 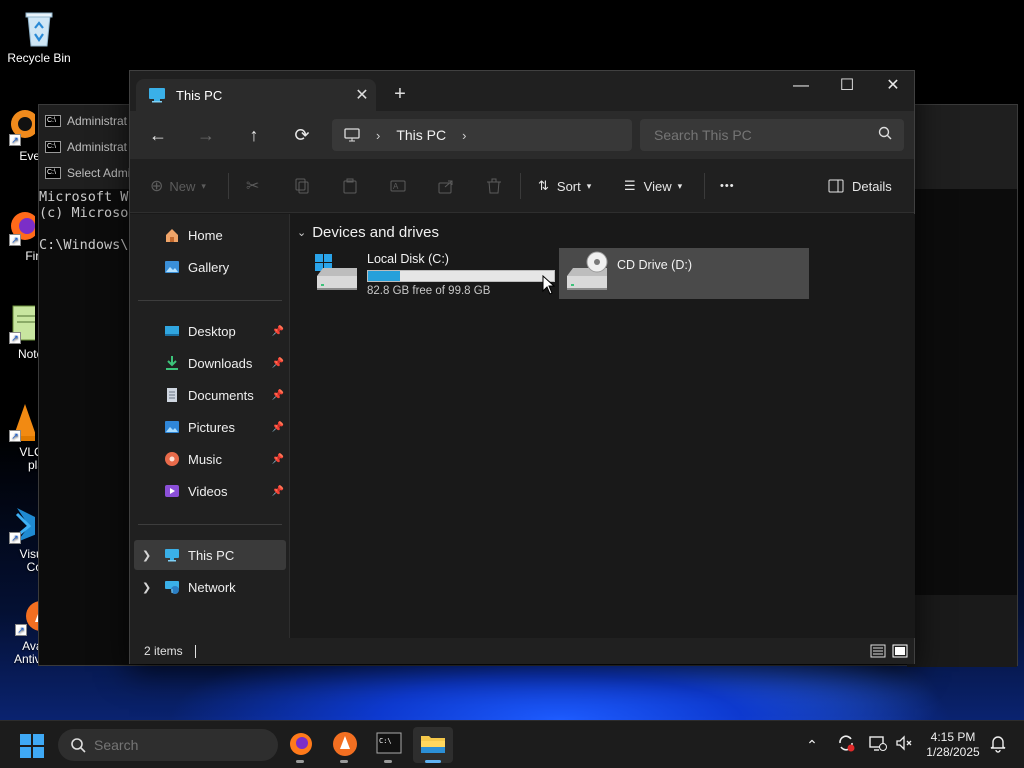 I want to click on sidebar-item-downloads: Downloads 📌, so click(x=210, y=363).